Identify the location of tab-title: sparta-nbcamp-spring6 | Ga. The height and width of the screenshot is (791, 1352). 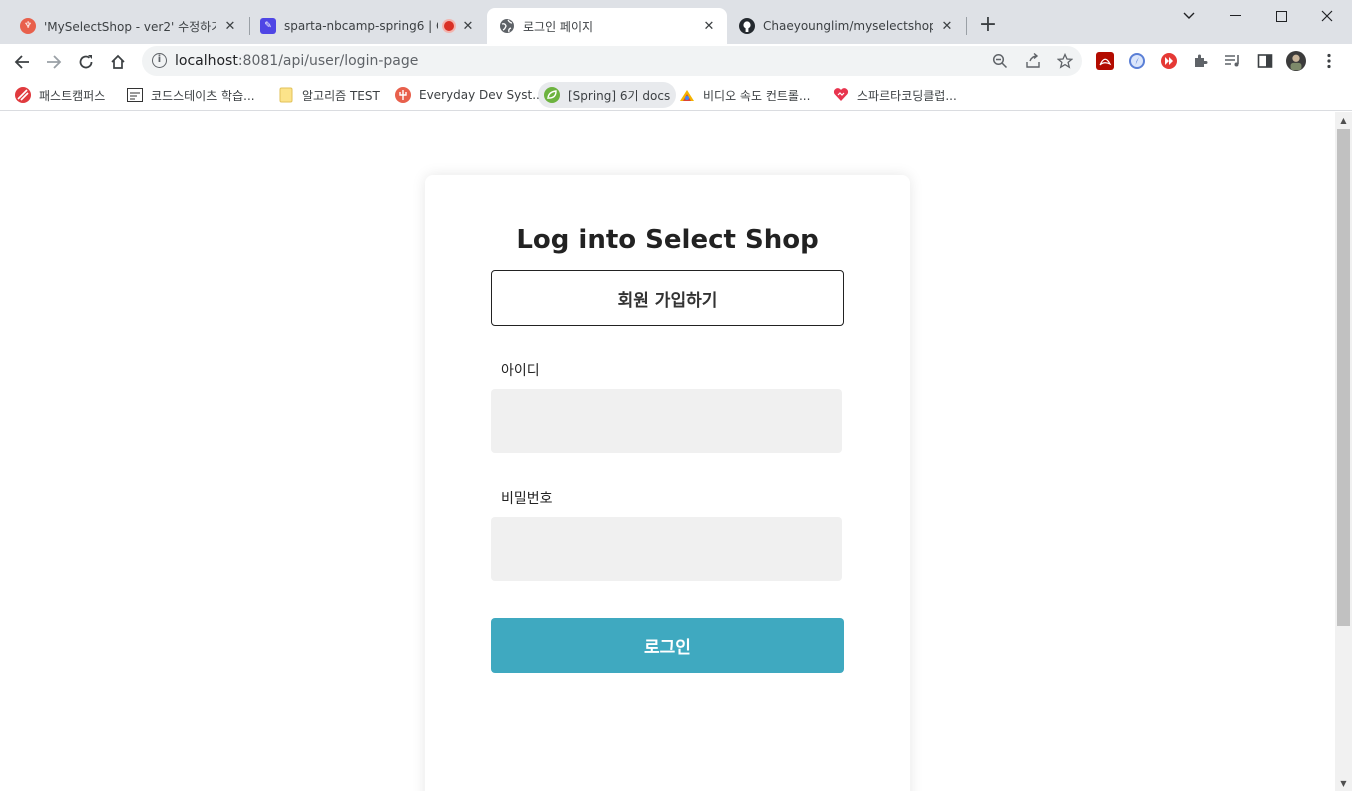
(361, 26).